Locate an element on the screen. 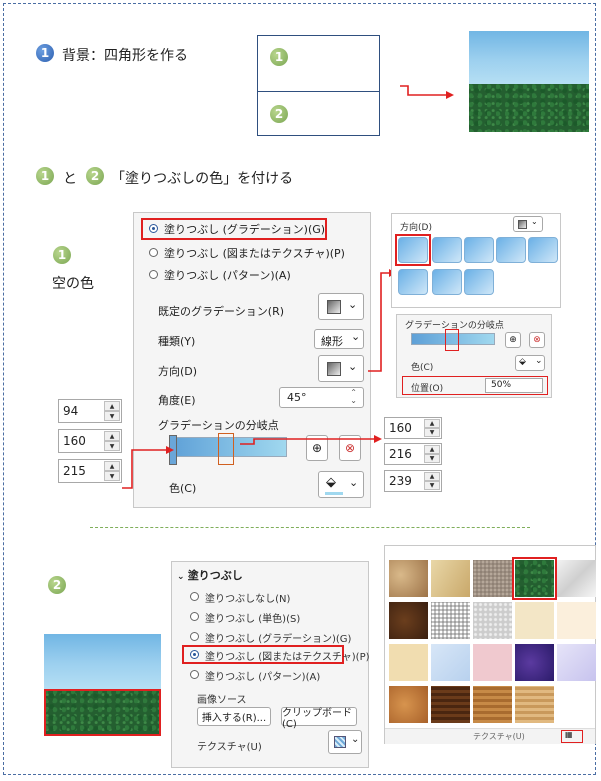 The width and height of the screenshot is (601, 781). radio-solid is located at coordinates (194, 616).